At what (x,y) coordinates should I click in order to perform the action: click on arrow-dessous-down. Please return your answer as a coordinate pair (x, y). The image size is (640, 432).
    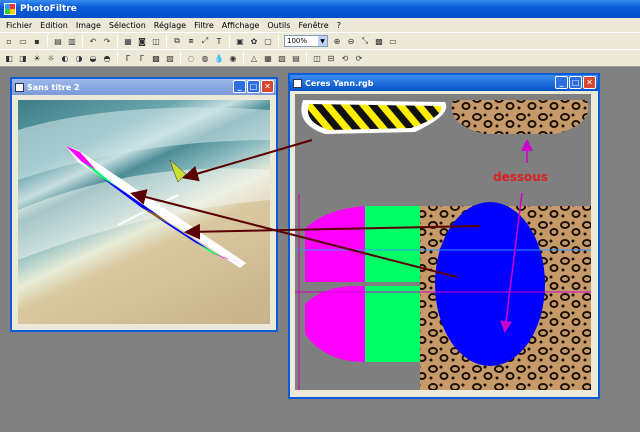
    Looking at the image, I should click on (511, 262).